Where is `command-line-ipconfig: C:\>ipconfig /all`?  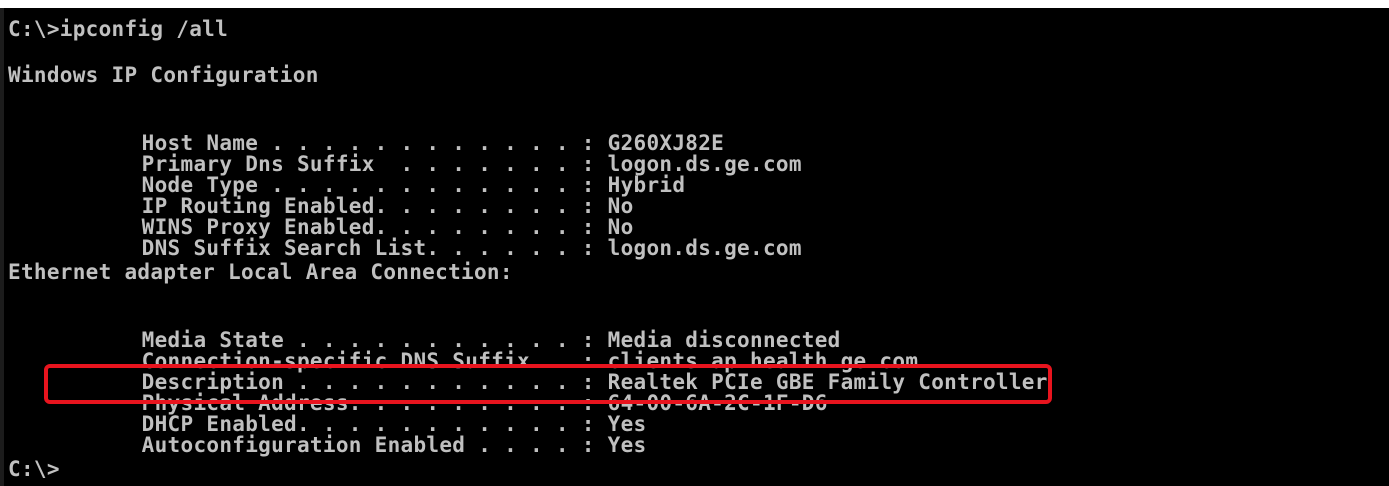 command-line-ipconfig: C:\>ipconfig /all is located at coordinates (118, 29).